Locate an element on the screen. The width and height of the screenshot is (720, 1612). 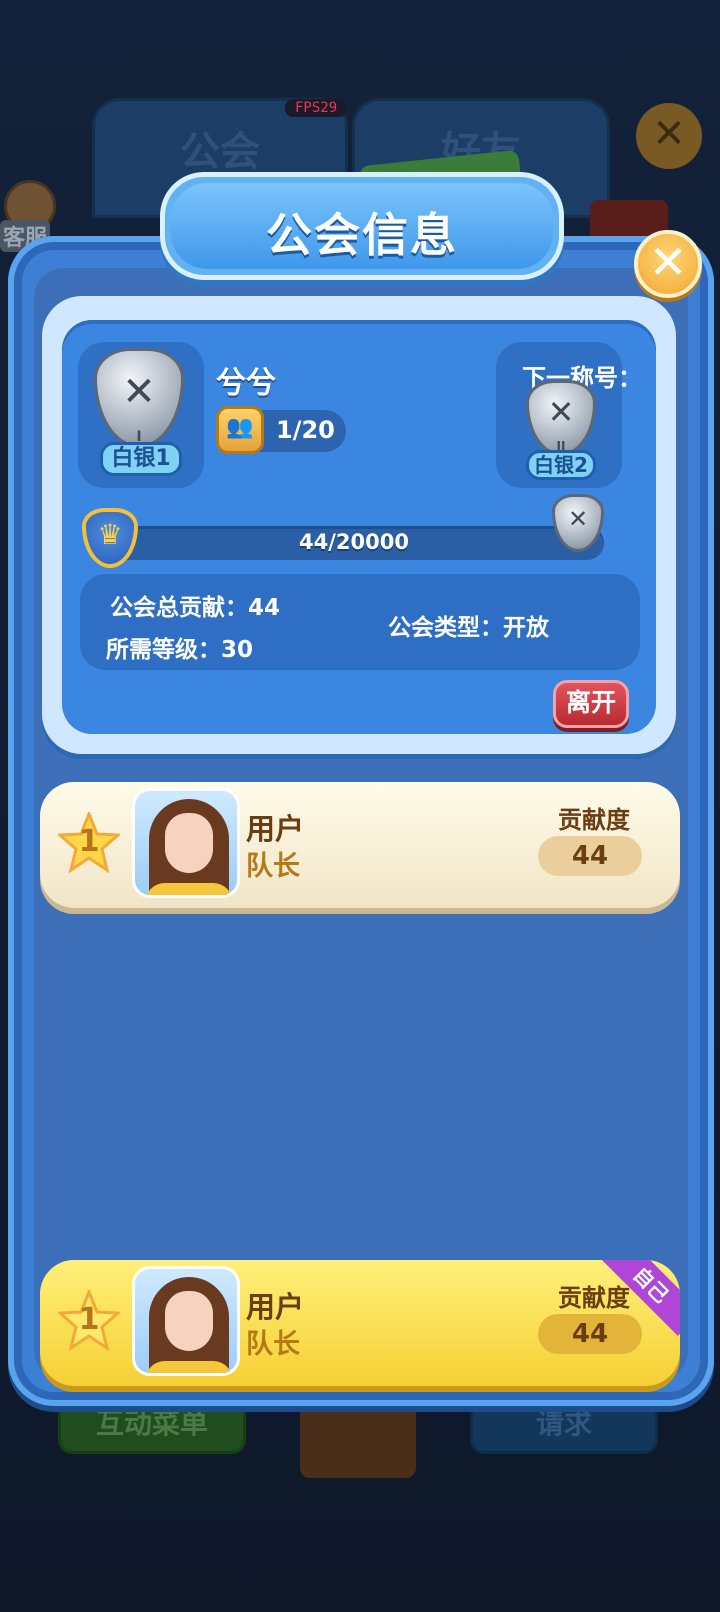
leave-button: 离开 is located at coordinates (591, 704).